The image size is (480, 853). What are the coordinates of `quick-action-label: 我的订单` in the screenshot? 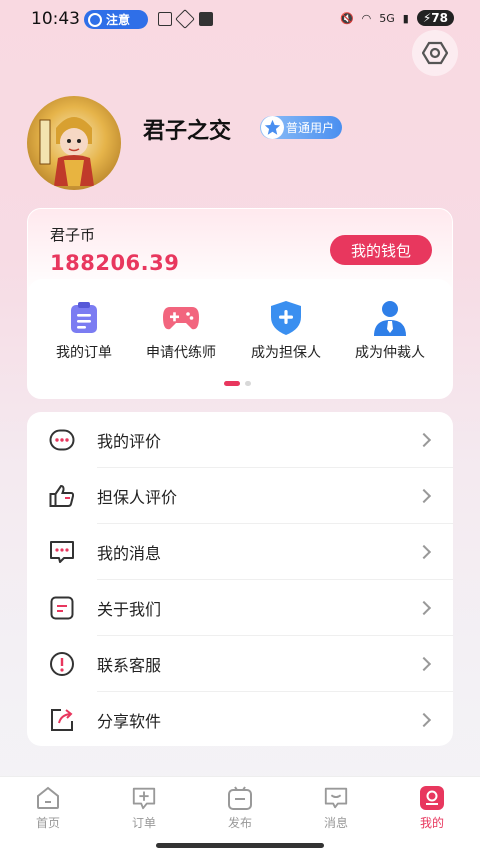 It's located at (84, 353).